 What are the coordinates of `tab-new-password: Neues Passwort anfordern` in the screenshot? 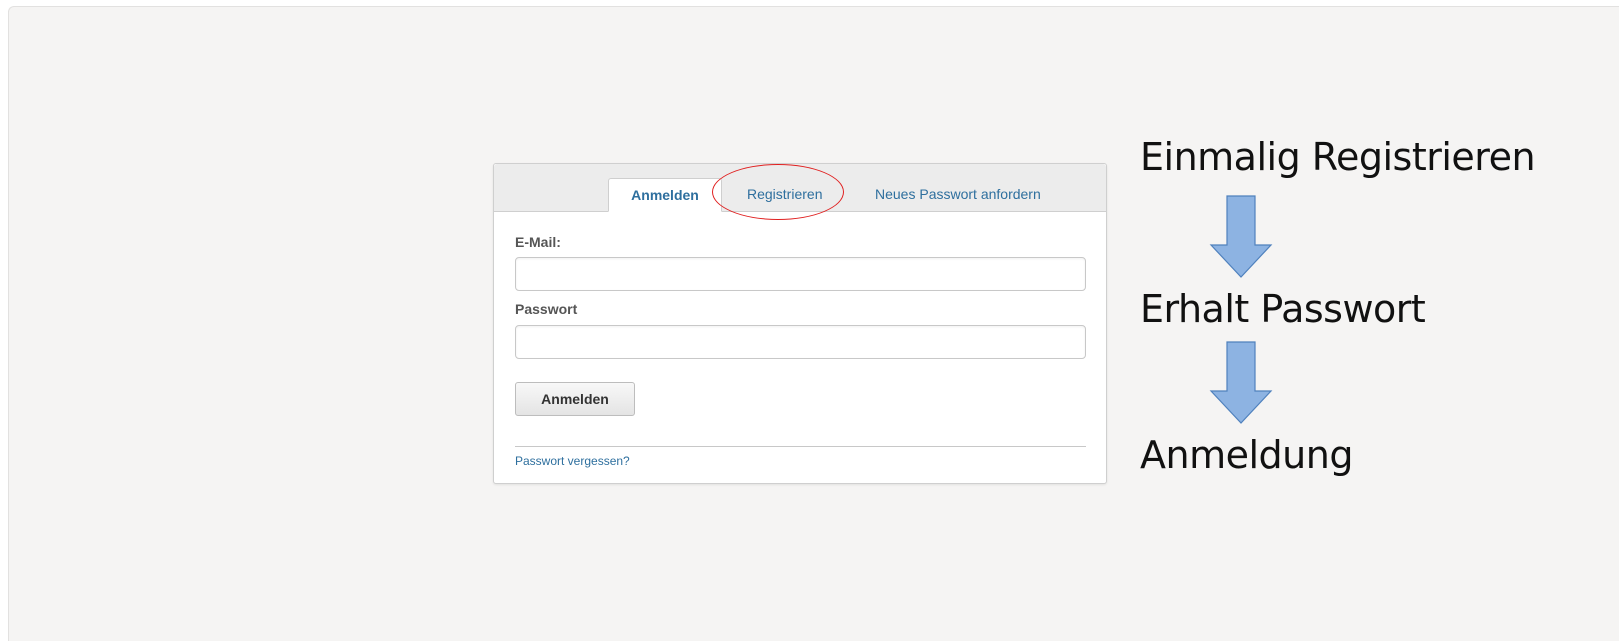 It's located at (958, 194).